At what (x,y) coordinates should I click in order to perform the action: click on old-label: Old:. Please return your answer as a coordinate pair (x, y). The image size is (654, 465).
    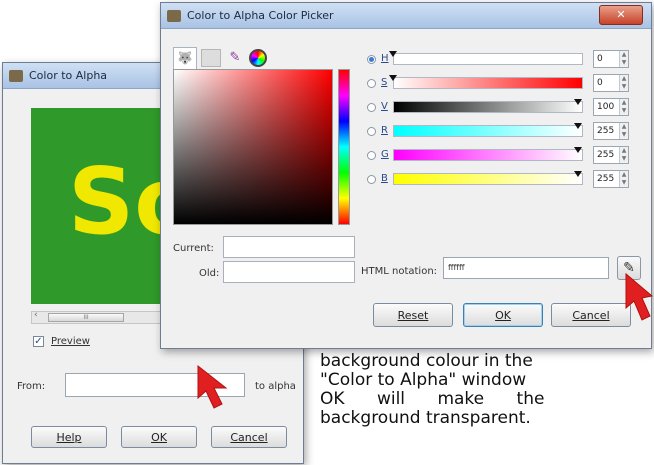
    Looking at the image, I should click on (209, 273).